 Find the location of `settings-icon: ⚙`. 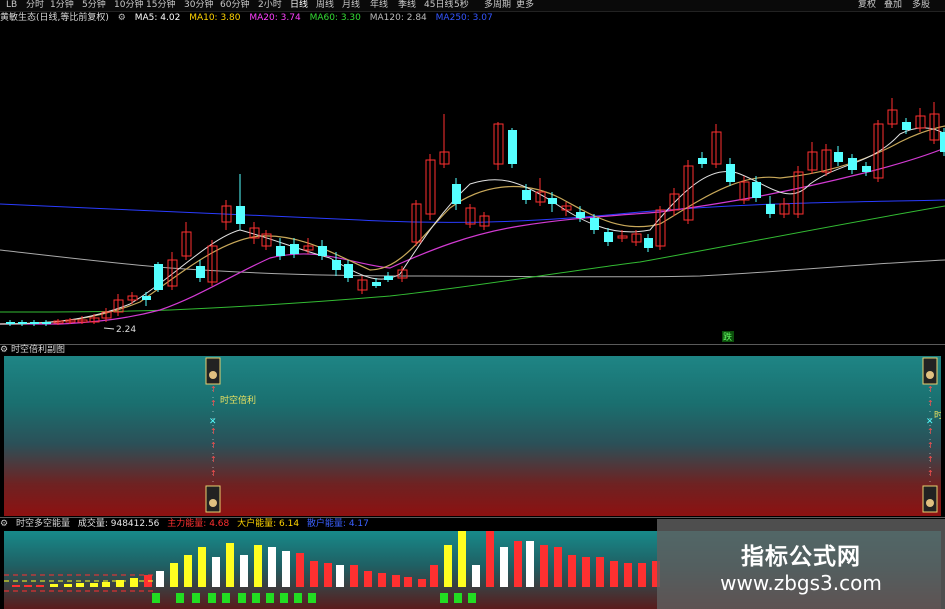

settings-icon: ⚙ is located at coordinates (122, 18).